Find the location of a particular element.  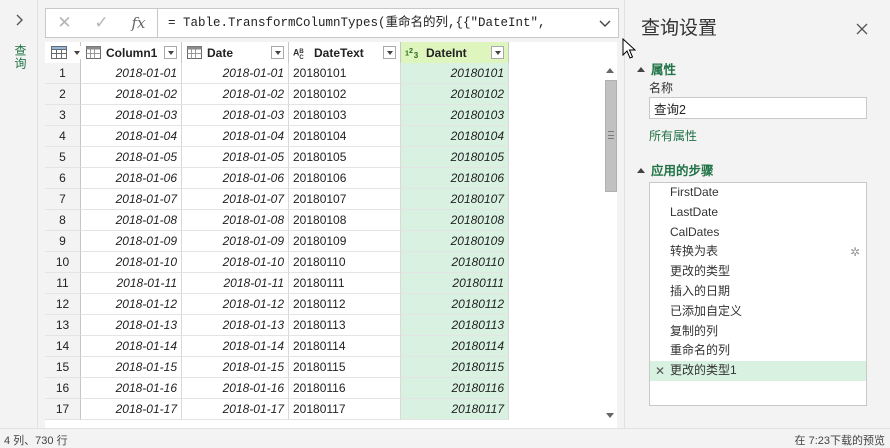

cell-column1: 2018-01-02 is located at coordinates (131, 94).